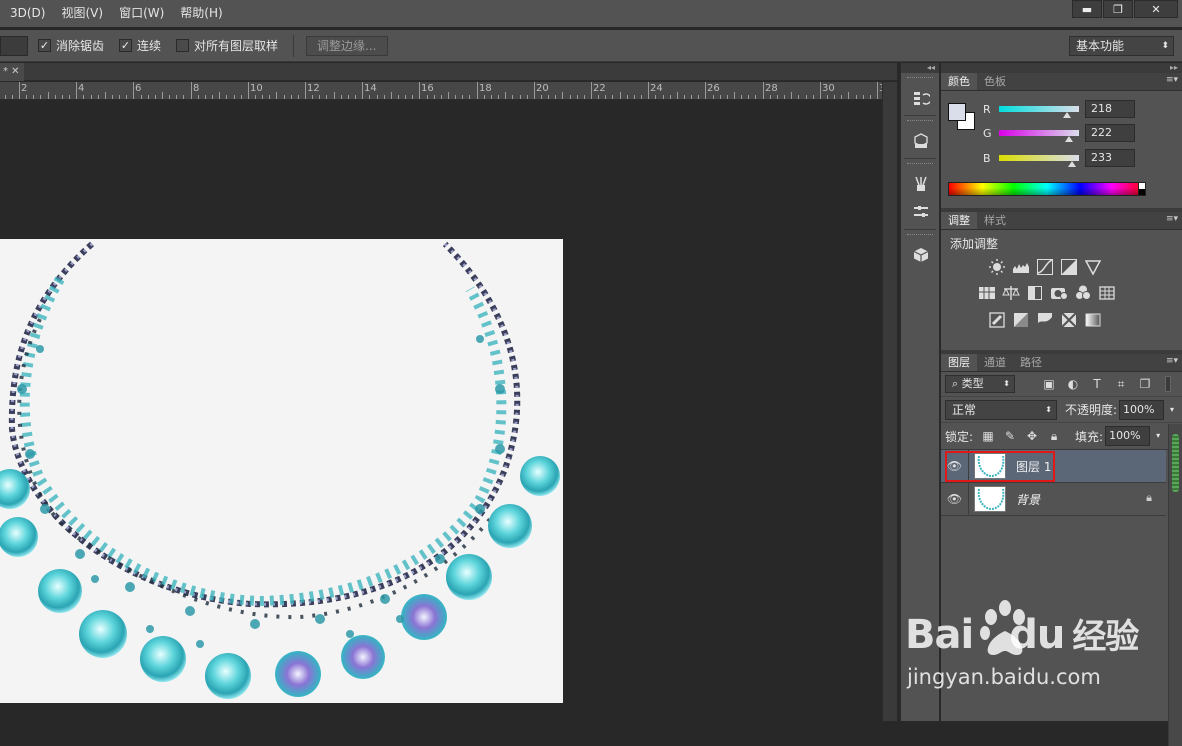 This screenshot has height=746, width=1182. I want to click on green-slider, so click(1039, 136).